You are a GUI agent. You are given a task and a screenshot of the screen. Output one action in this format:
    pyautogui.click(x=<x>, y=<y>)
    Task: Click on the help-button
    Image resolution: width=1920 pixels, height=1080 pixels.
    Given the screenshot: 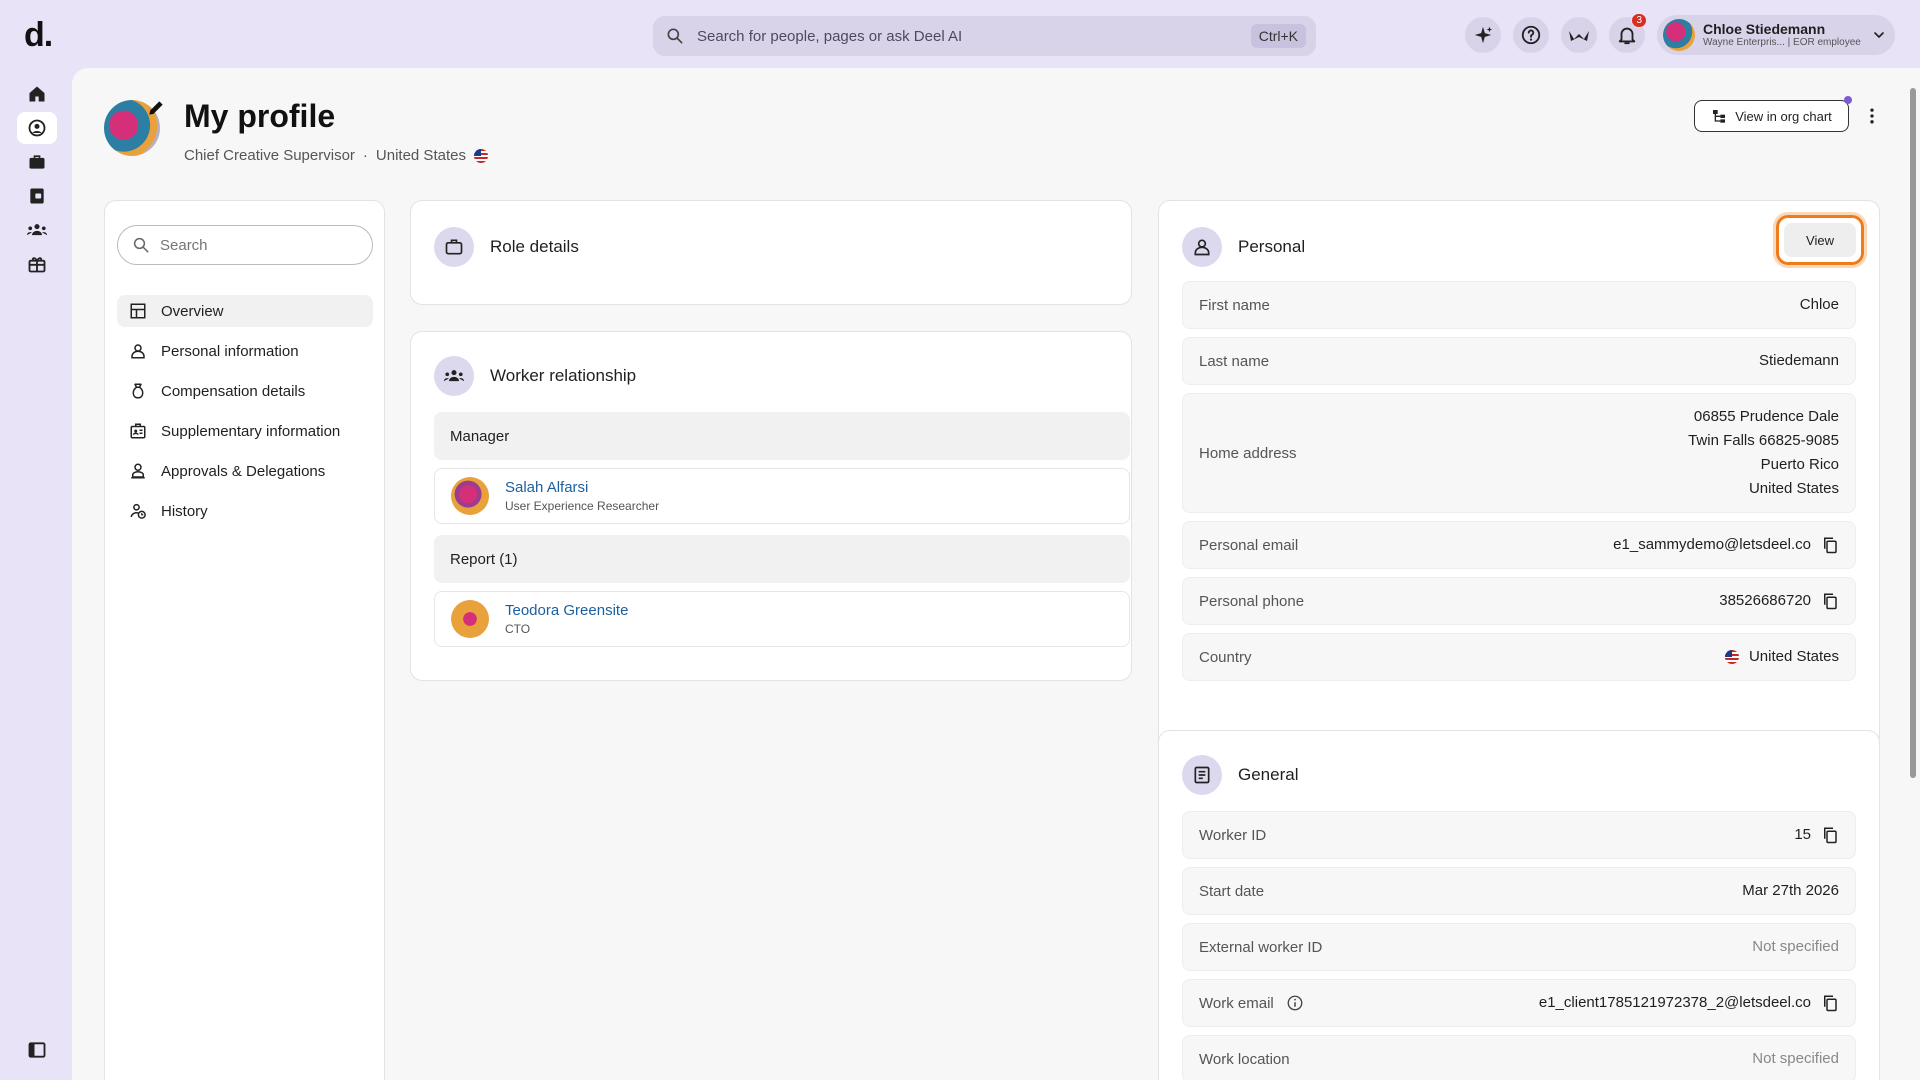 What is the action you would take?
    pyautogui.click(x=1531, y=35)
    